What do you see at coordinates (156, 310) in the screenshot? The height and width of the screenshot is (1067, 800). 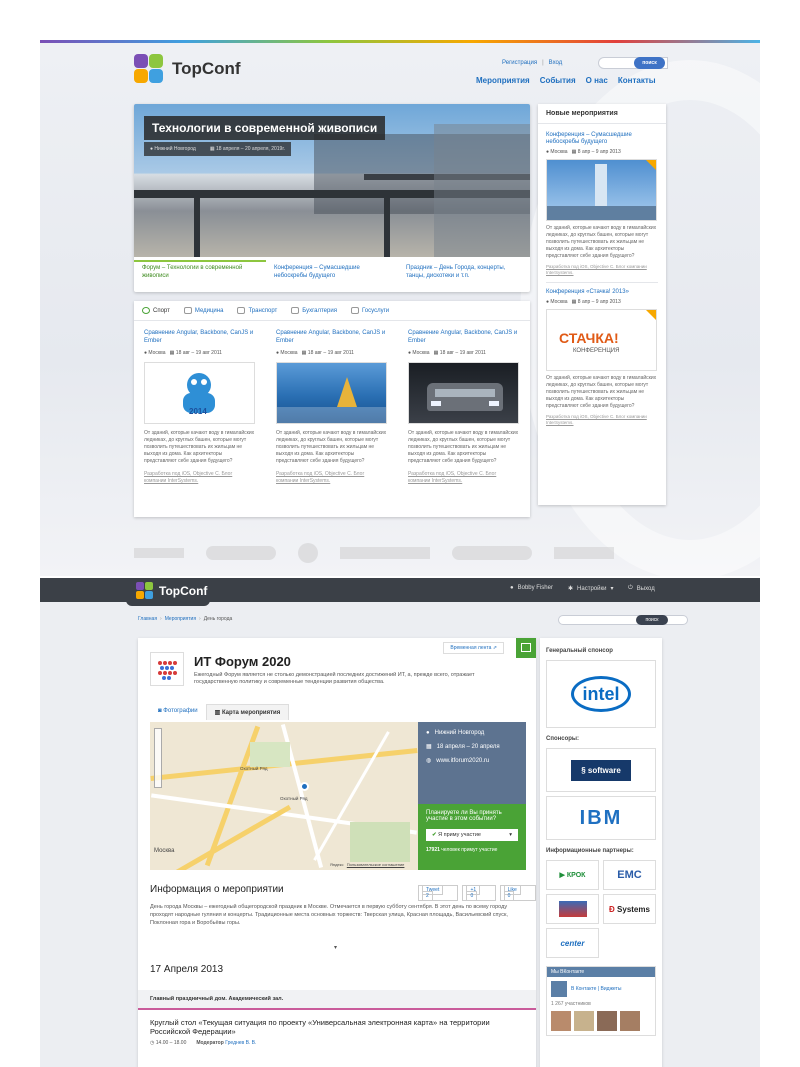 I see `tab-sport: Спорт` at bounding box center [156, 310].